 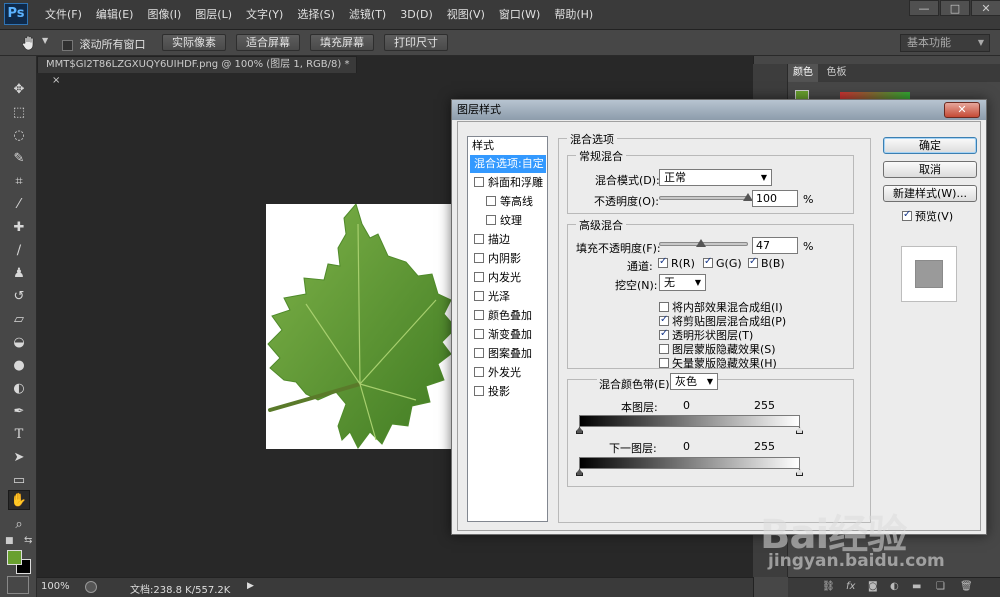 What do you see at coordinates (19, 500) in the screenshot?
I see `hand-tool-icon: ✋` at bounding box center [19, 500].